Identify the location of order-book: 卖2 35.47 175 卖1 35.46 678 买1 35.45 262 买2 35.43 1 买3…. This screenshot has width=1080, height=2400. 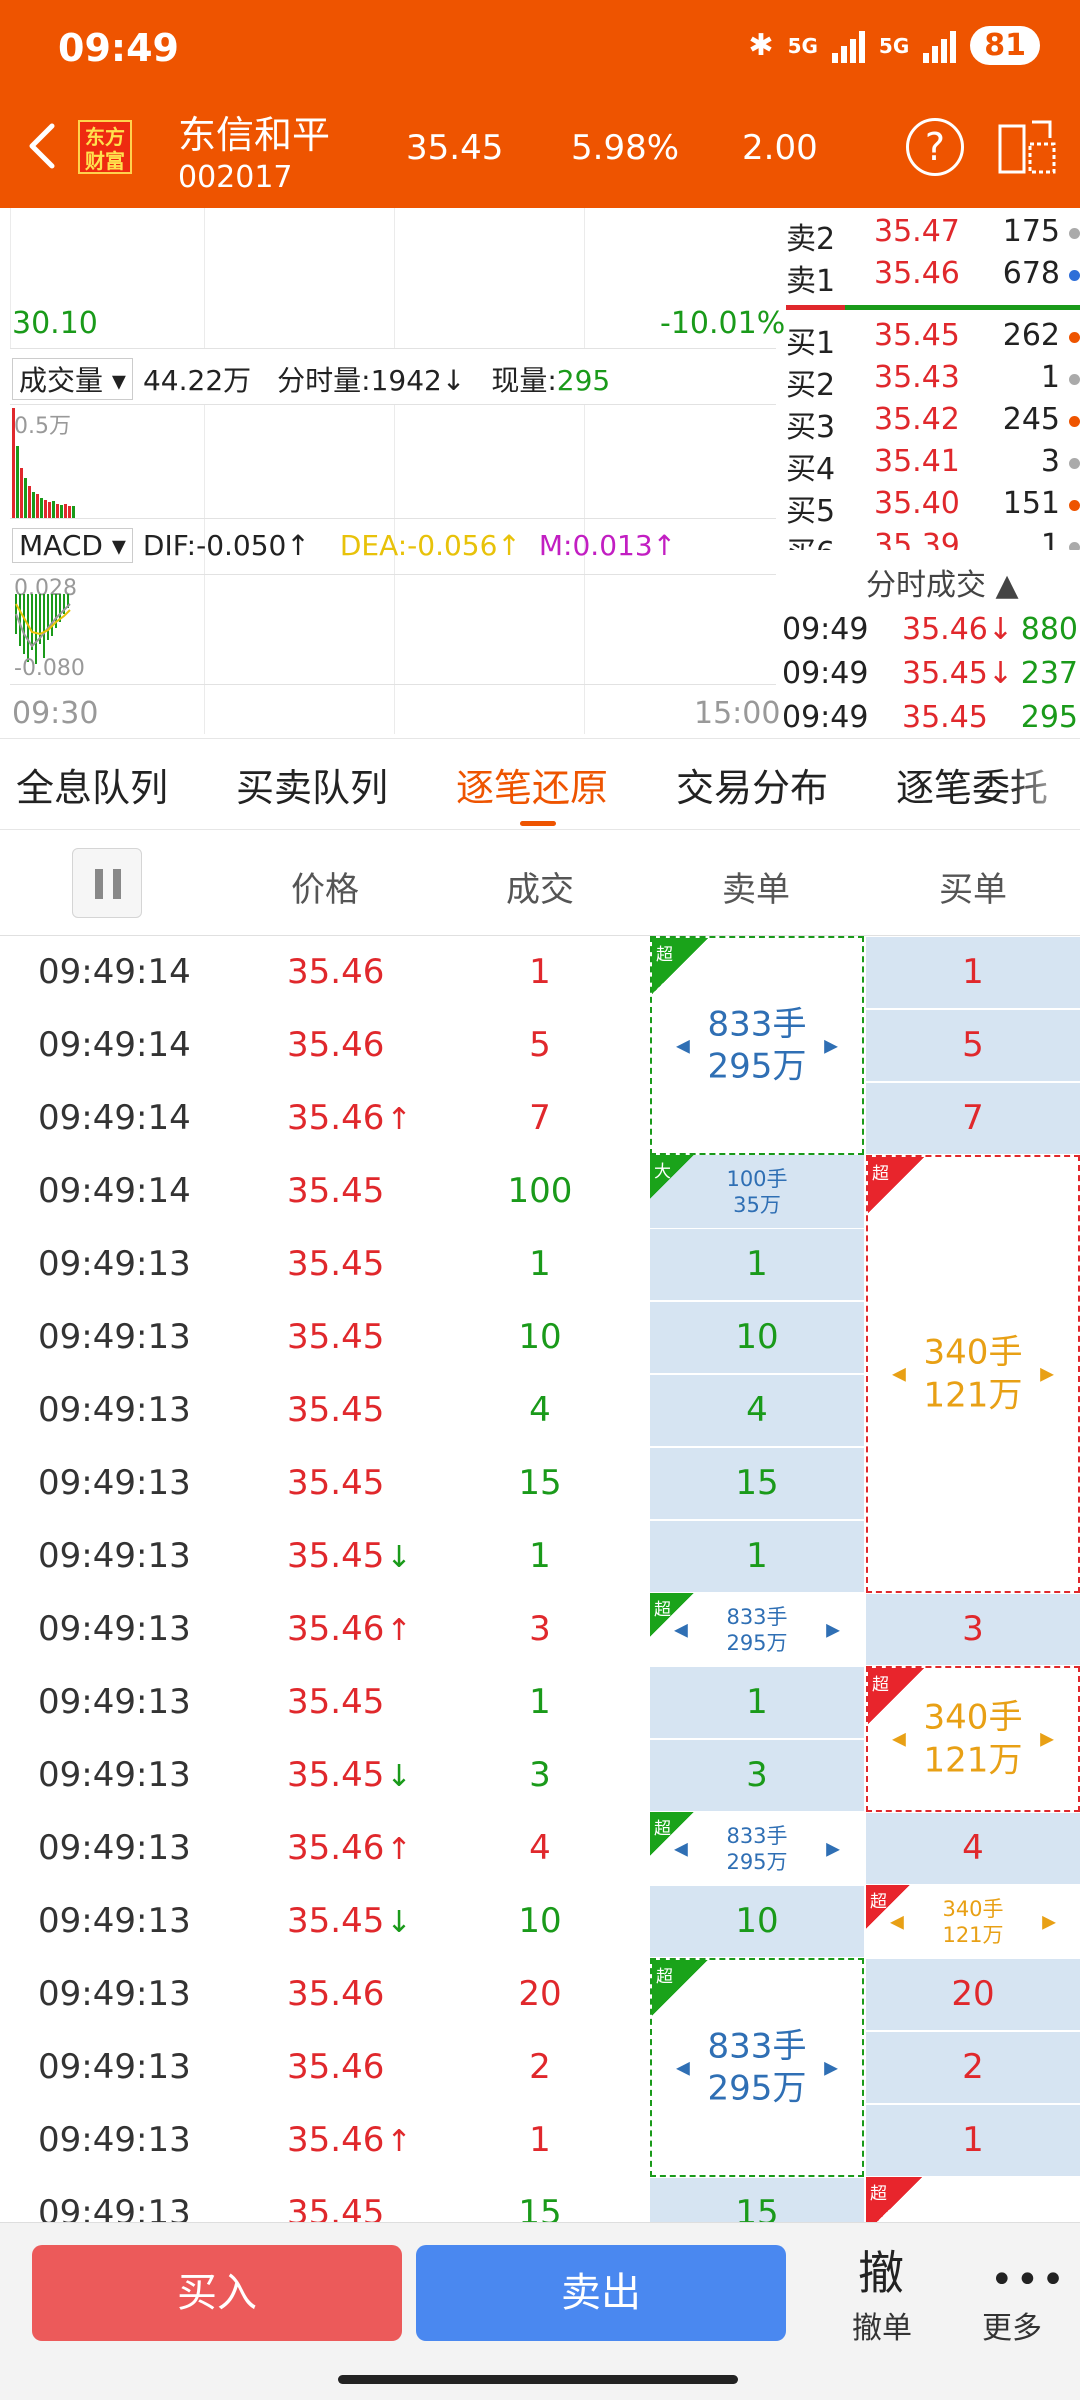
(931, 473).